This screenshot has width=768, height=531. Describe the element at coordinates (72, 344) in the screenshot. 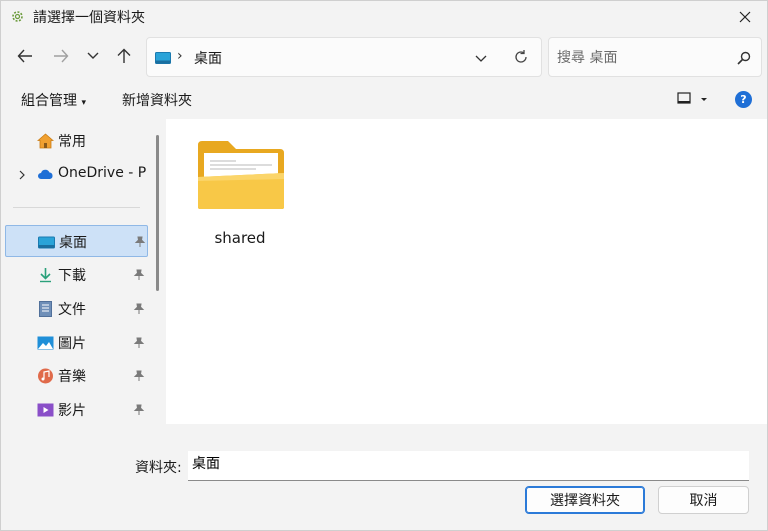

I see `sidebar-item-label: 圖片` at that location.